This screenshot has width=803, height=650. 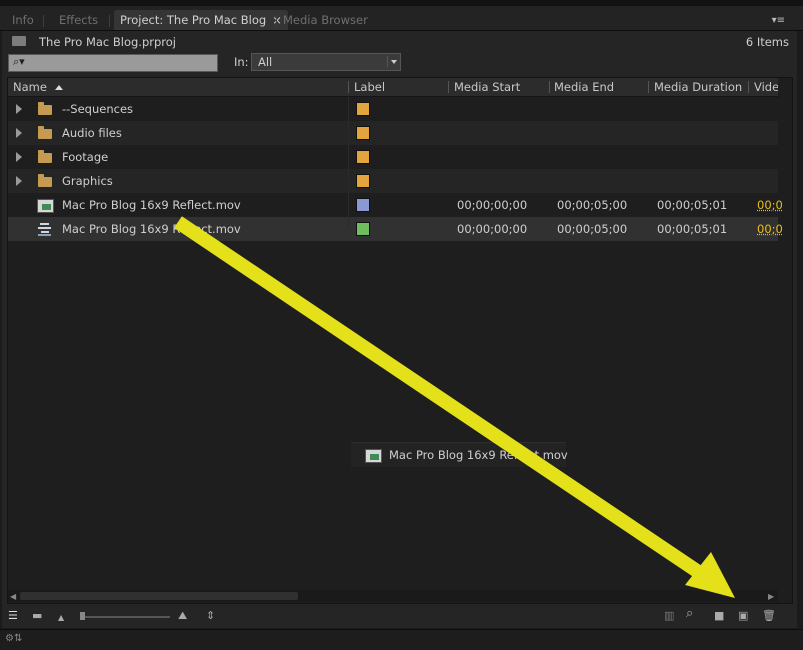 I want to click on tab-info-label: Info, so click(x=23, y=20).